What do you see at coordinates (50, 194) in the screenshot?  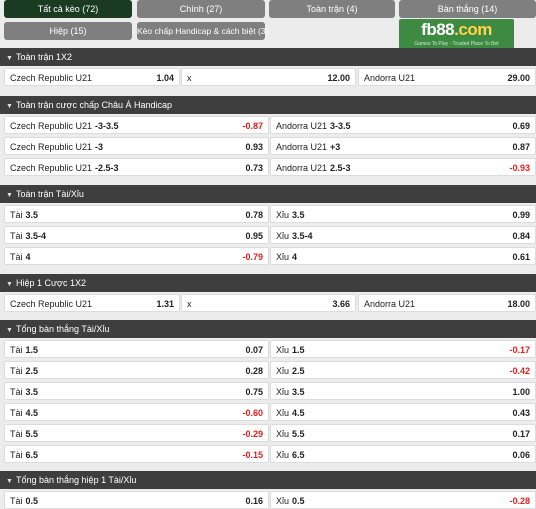 I see `section-title: Toàn trận Tài/Xỉu` at bounding box center [50, 194].